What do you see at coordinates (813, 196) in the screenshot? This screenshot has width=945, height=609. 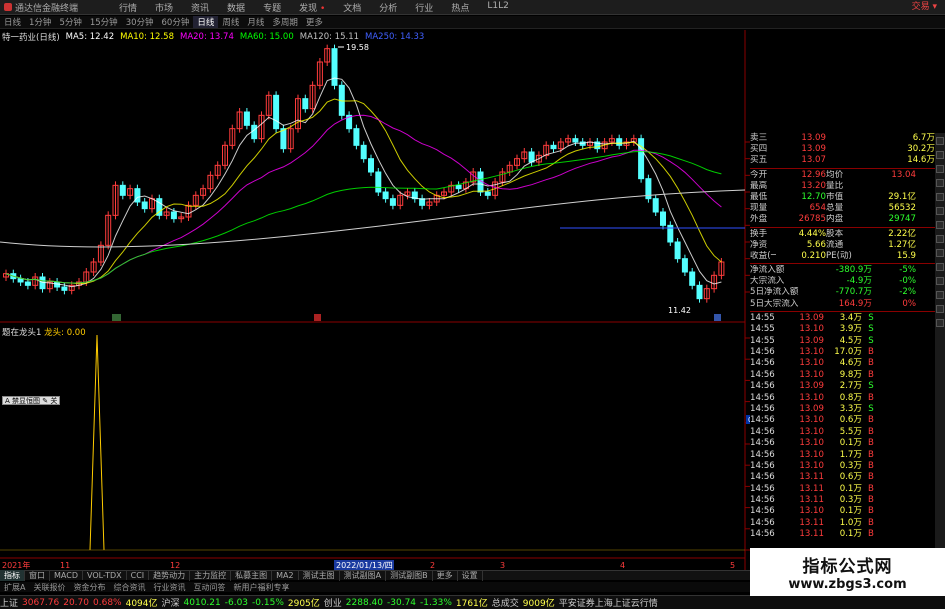 I see `stat-cell: 12.70` at bounding box center [813, 196].